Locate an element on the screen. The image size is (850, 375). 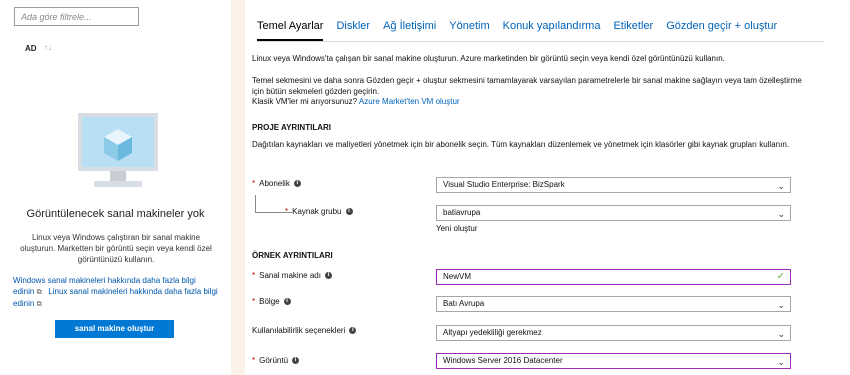
create-new-resource-group-link: Yeni oluştur is located at coordinates (457, 228).